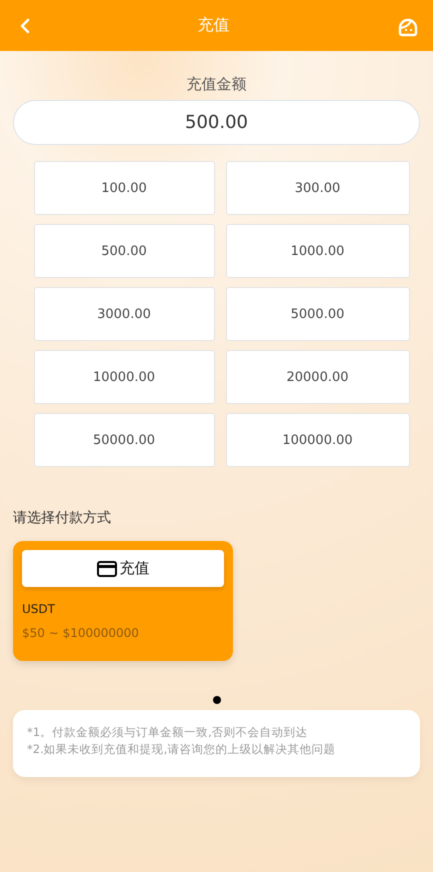  What do you see at coordinates (124, 188) in the screenshot?
I see `amount-option: 100.00` at bounding box center [124, 188].